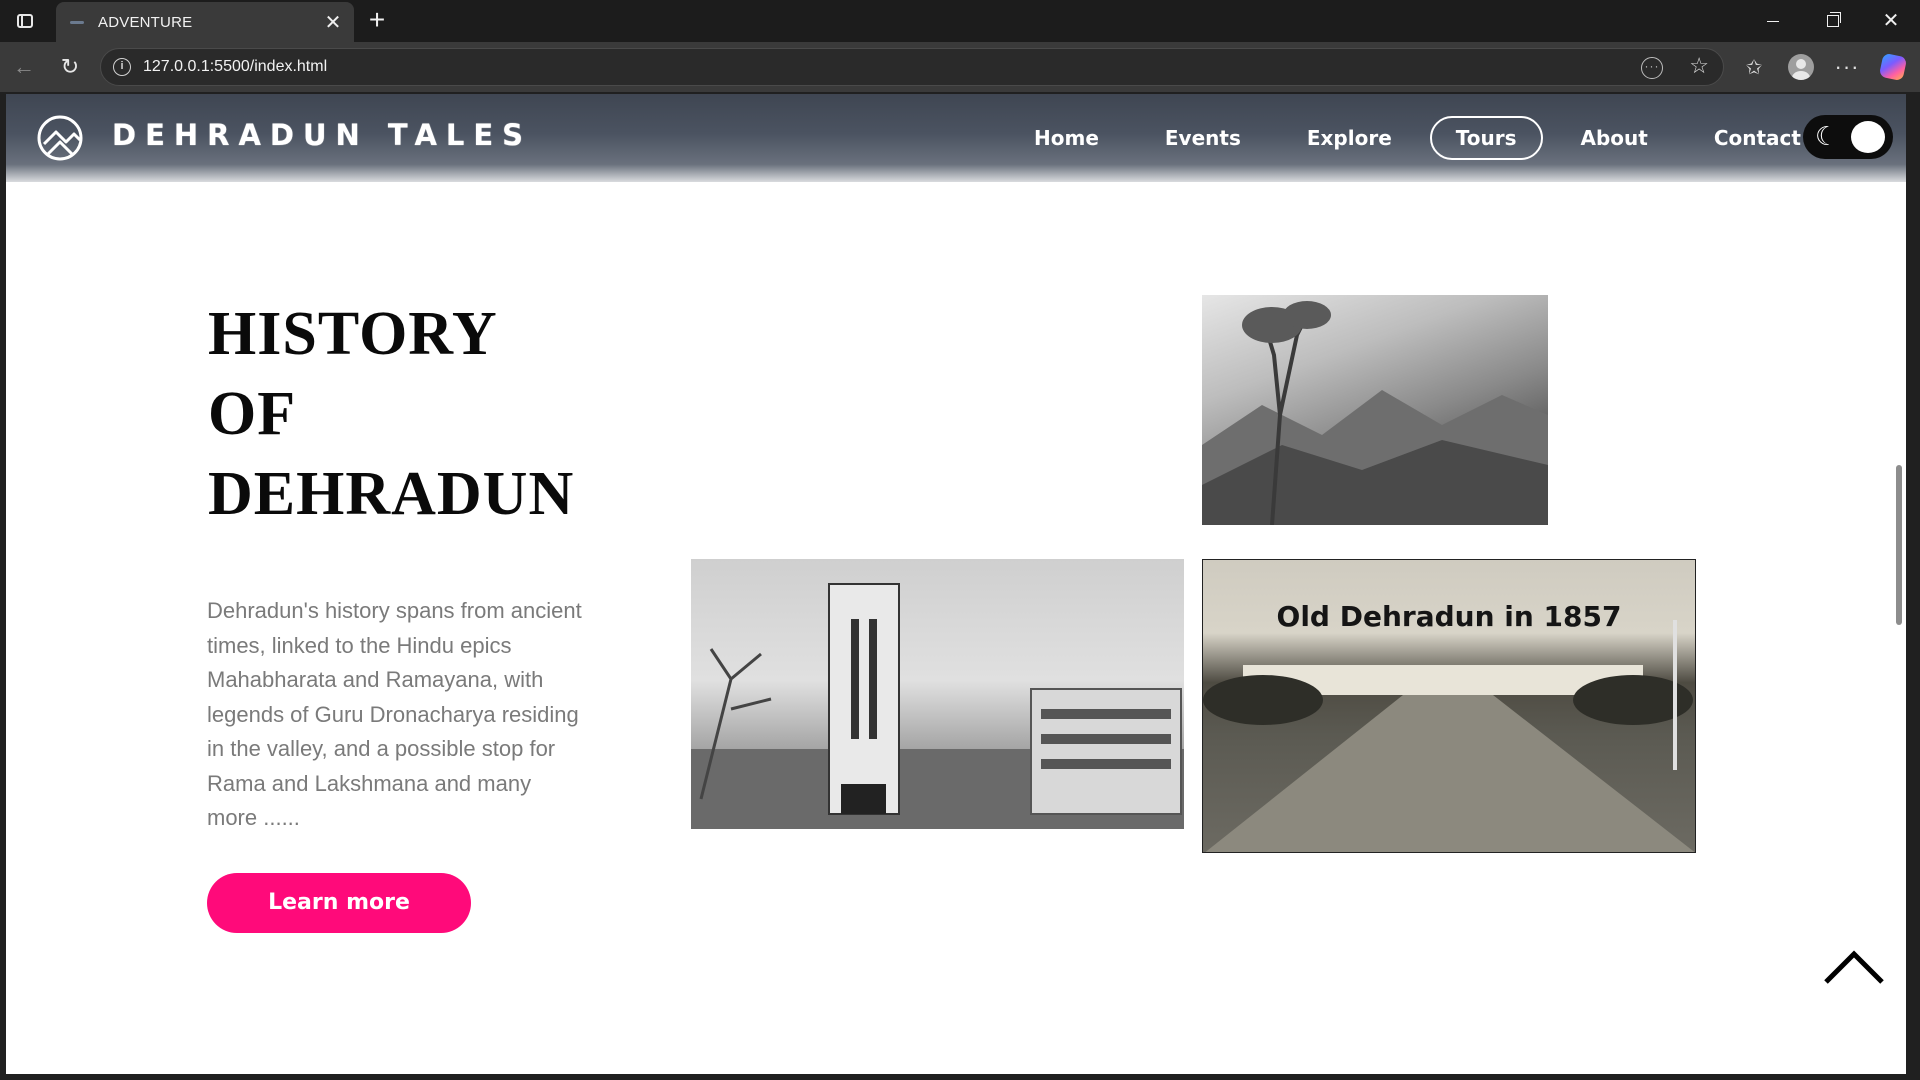 The width and height of the screenshot is (1920, 1080). What do you see at coordinates (1854, 966) in the screenshot?
I see `scroll-to-top-icon` at bounding box center [1854, 966].